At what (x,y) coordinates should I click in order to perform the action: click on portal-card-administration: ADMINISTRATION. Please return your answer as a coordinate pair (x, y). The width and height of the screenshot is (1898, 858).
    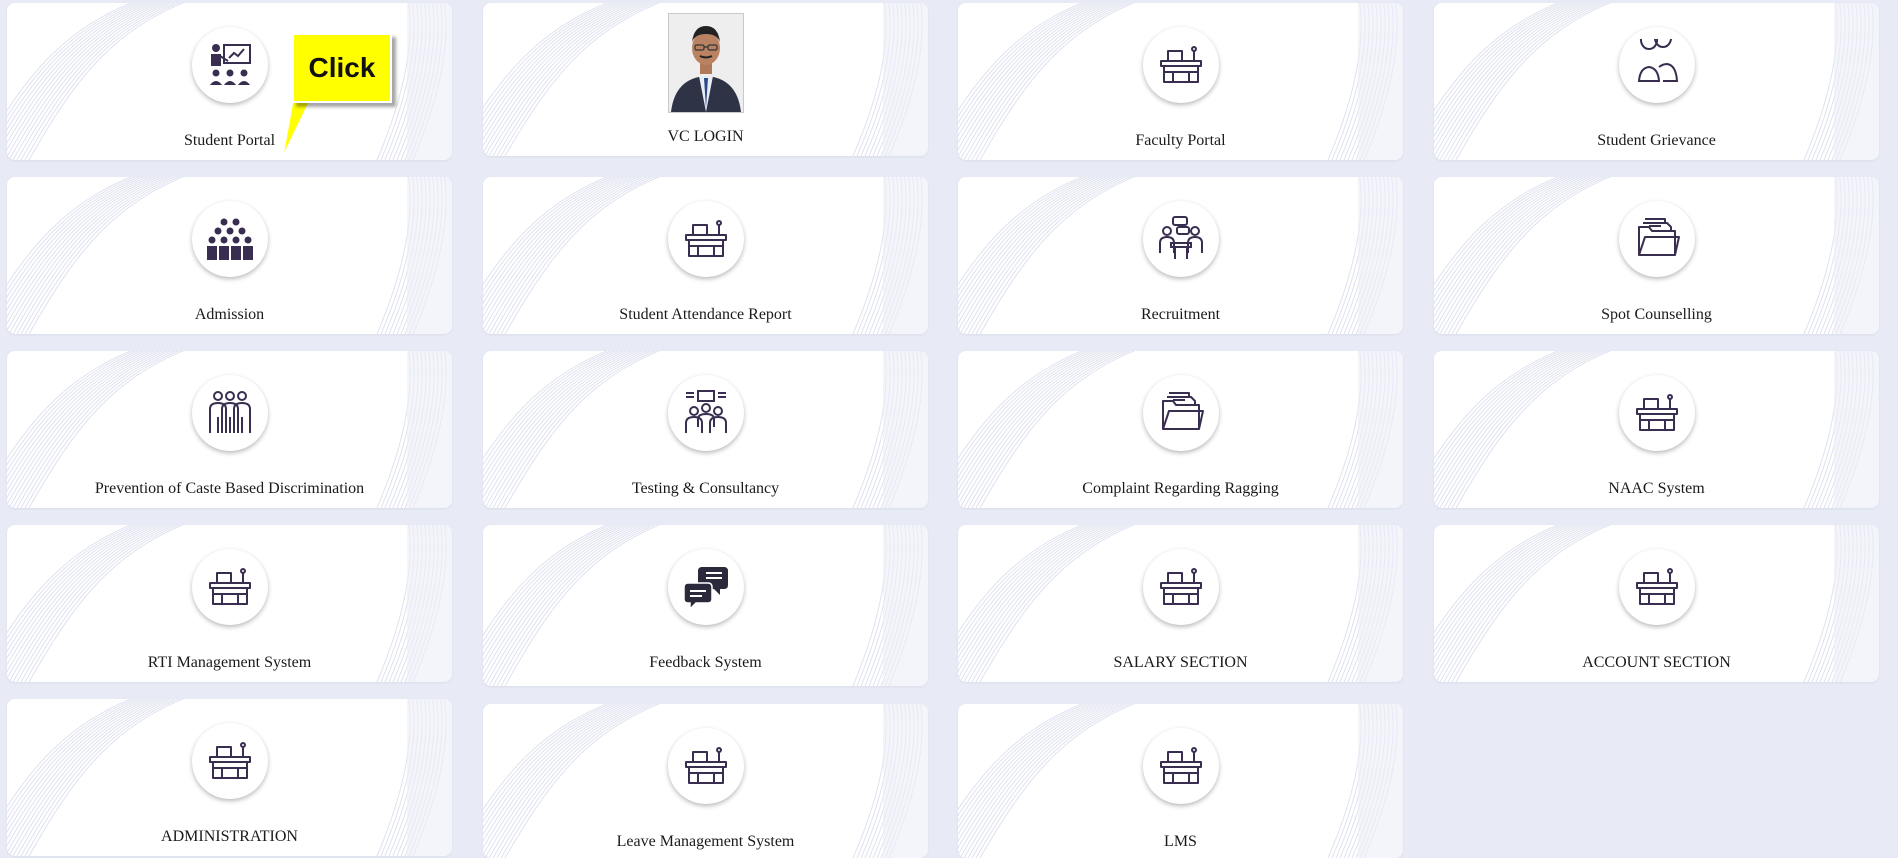
    Looking at the image, I should click on (229, 777).